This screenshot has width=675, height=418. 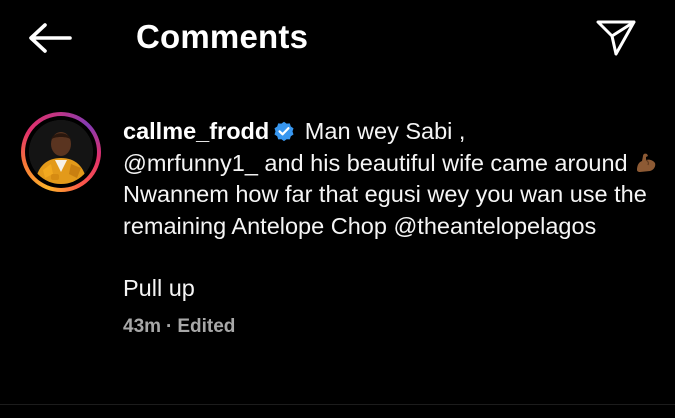 What do you see at coordinates (190, 163) in the screenshot?
I see `mention-link: @mrfunny1_` at bounding box center [190, 163].